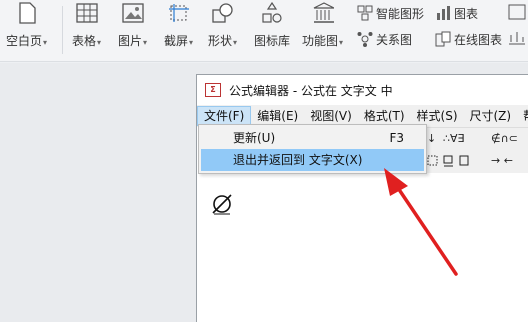  What do you see at coordinates (311, 90) in the screenshot?
I see `editor-title: 公式编辑器 - 公式在 文字文 中` at bounding box center [311, 90].